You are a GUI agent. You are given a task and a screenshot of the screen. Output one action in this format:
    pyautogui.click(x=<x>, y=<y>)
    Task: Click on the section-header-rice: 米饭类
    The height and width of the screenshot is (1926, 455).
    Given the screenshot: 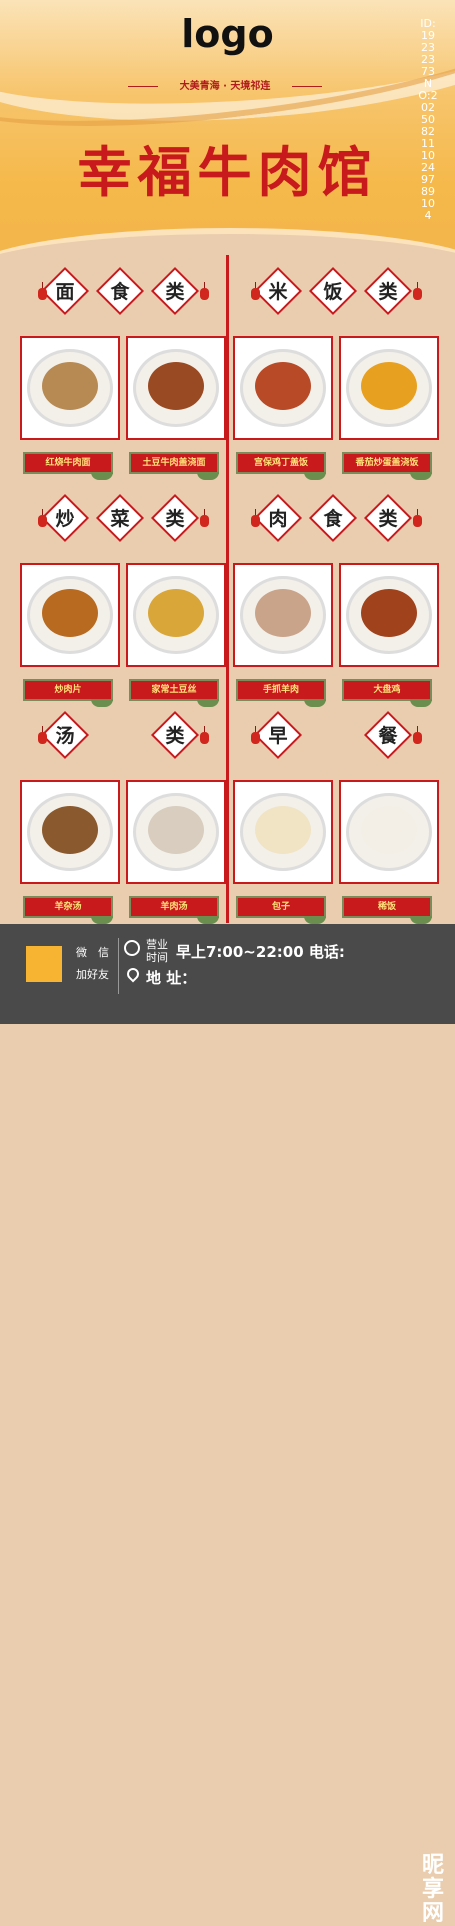 What is the action you would take?
    pyautogui.click(x=333, y=291)
    